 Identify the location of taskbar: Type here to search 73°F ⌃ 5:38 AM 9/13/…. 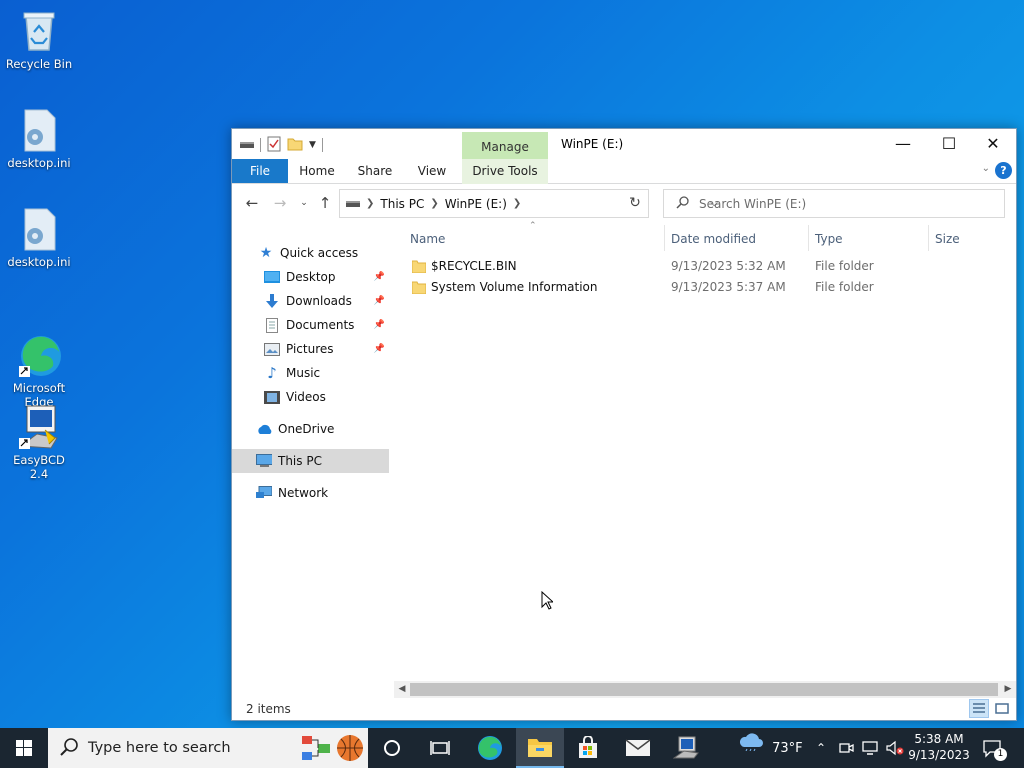
(512, 748).